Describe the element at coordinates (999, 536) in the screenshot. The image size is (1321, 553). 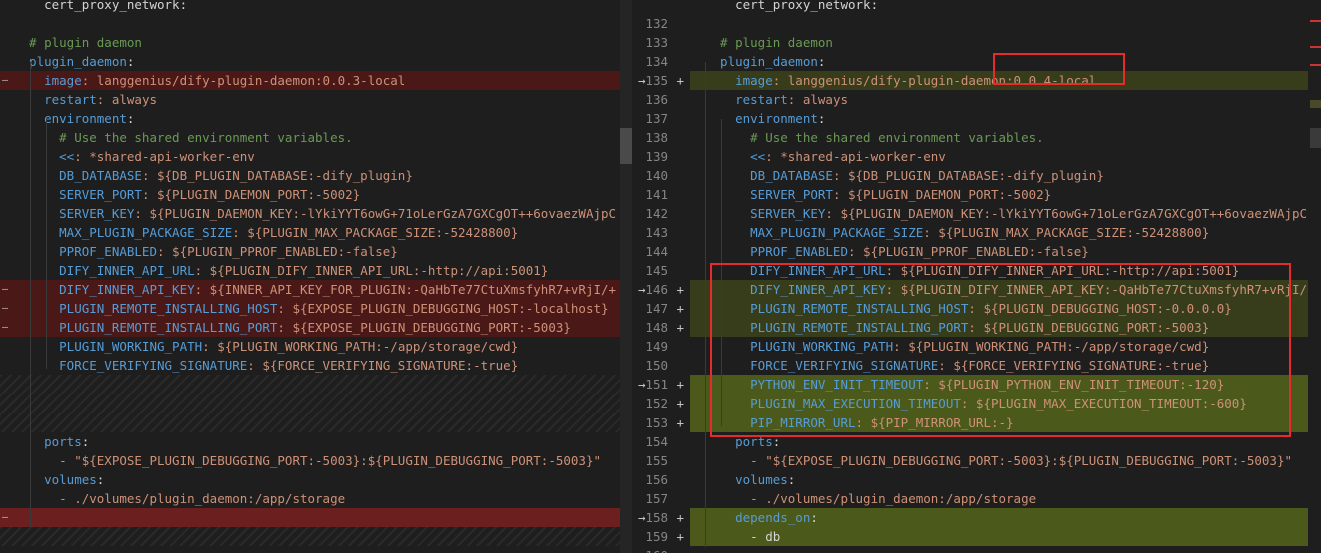
I see `code-line: - db` at that location.